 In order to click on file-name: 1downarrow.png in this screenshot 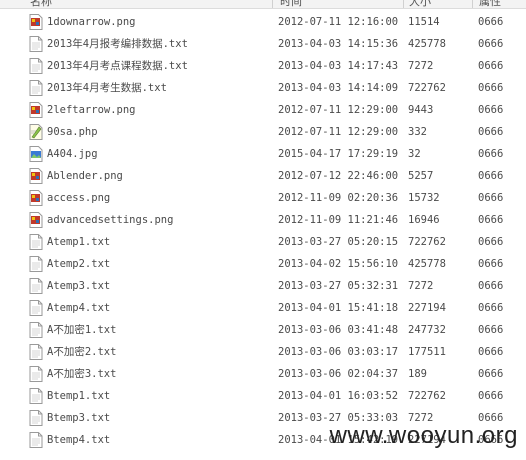, I will do `click(91, 22)`.